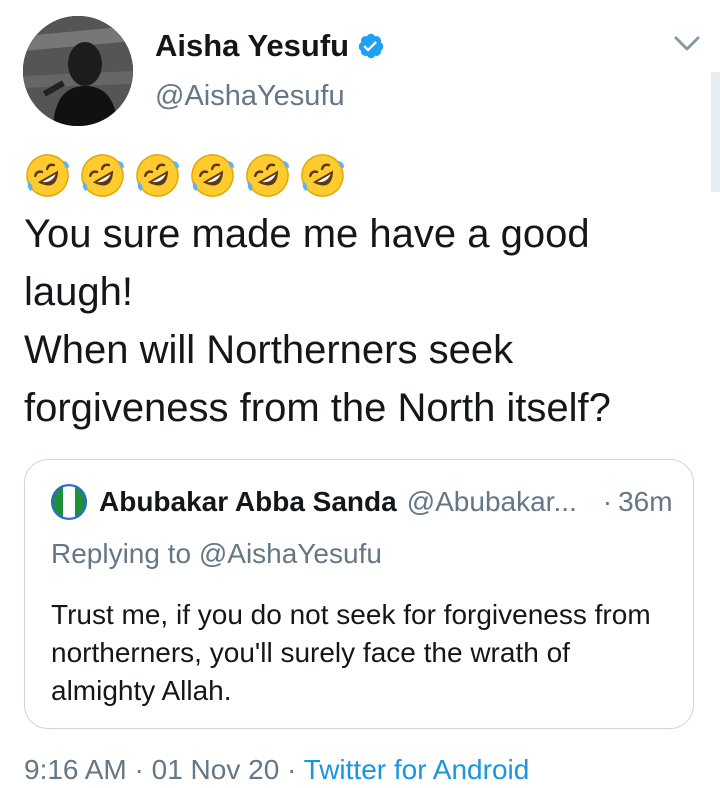 Image resolution: width=720 pixels, height=788 pixels. I want to click on author-display-name-row: Aisha Yesufu, so click(270, 46).